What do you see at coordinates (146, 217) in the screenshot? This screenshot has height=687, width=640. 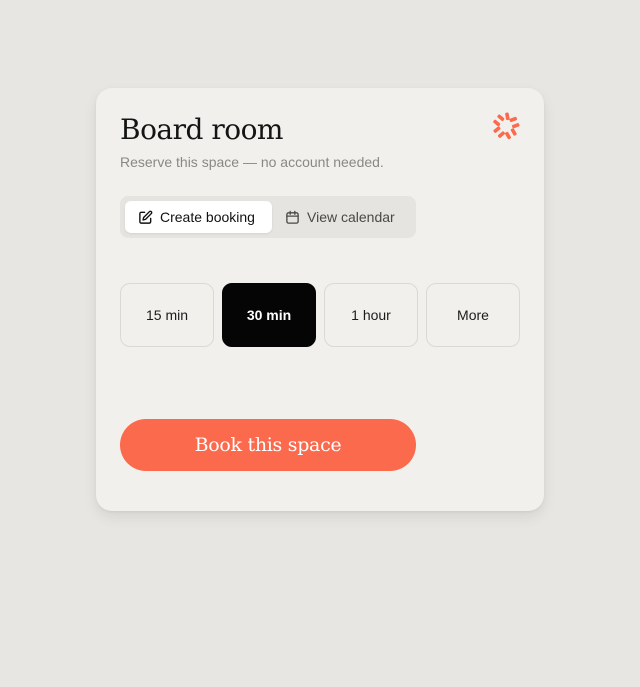 I see `edit-icon` at bounding box center [146, 217].